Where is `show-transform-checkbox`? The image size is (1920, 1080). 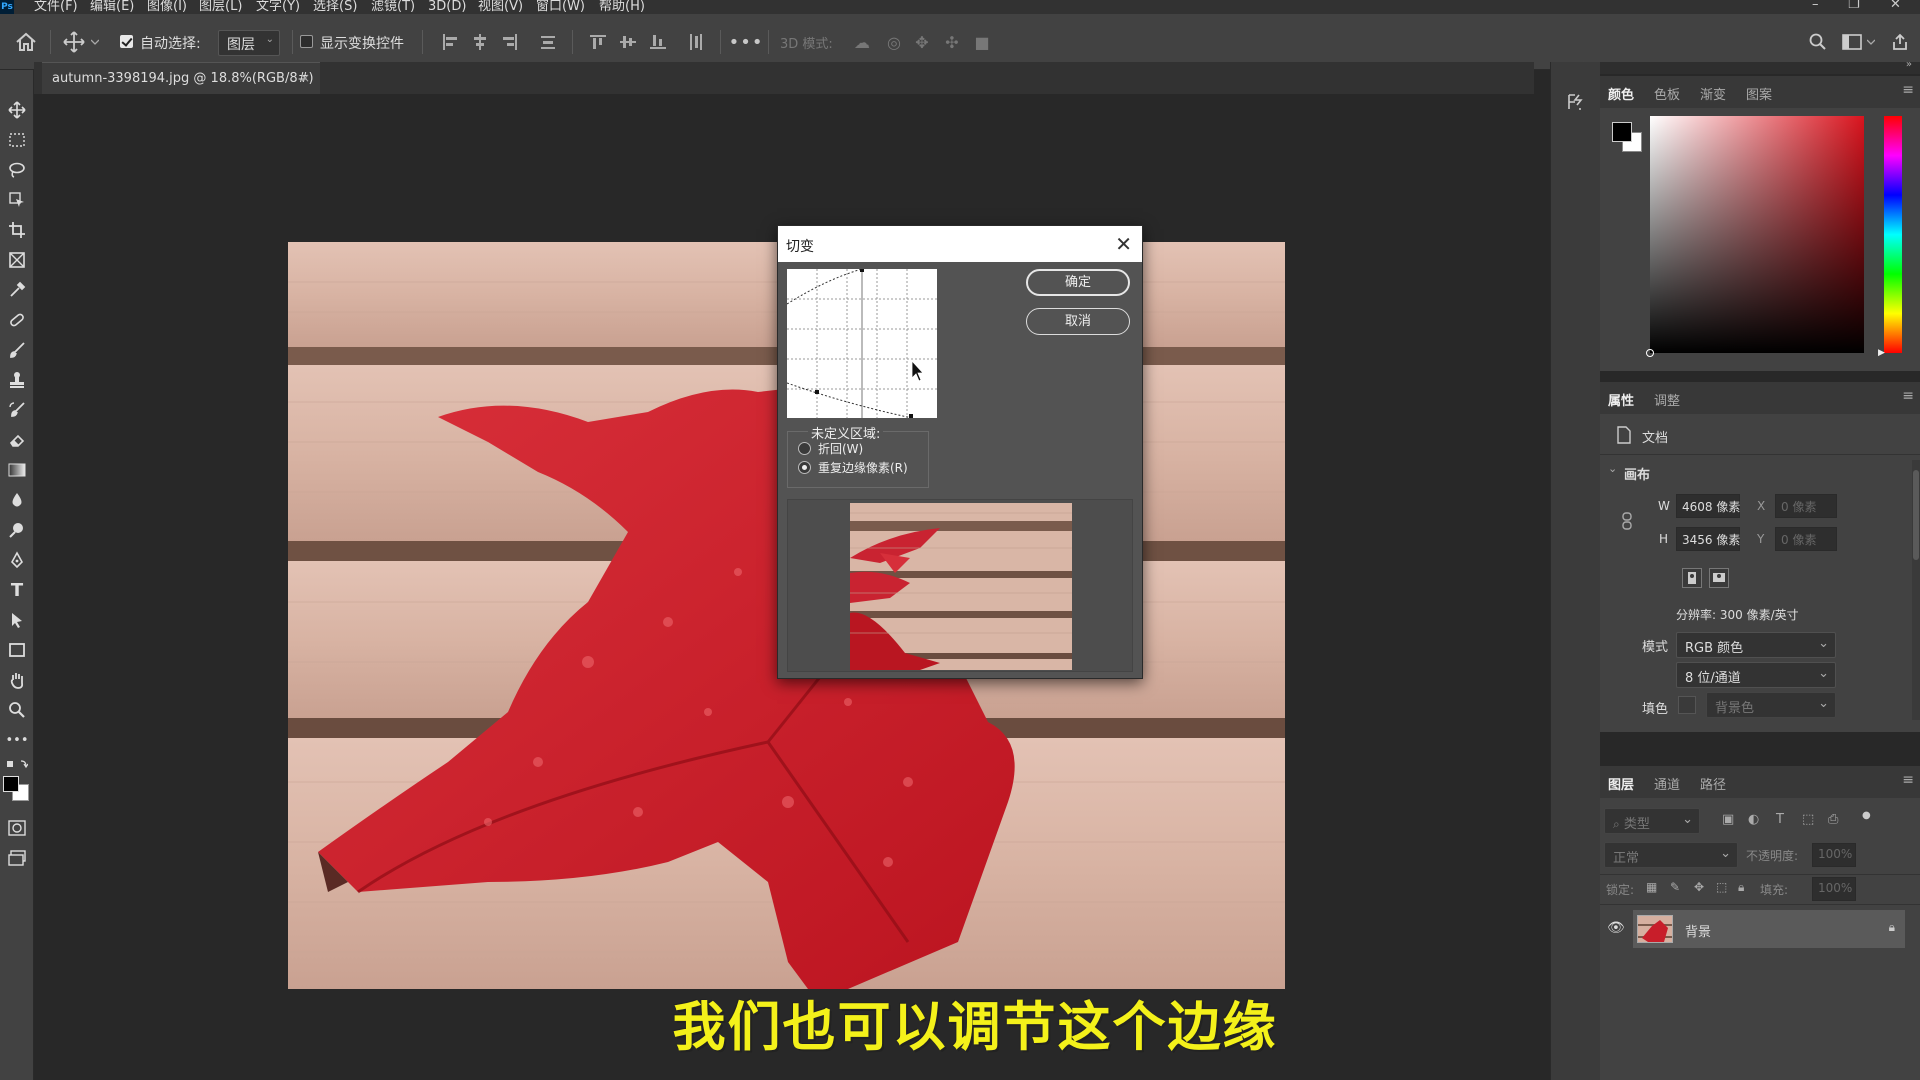 show-transform-checkbox is located at coordinates (306, 41).